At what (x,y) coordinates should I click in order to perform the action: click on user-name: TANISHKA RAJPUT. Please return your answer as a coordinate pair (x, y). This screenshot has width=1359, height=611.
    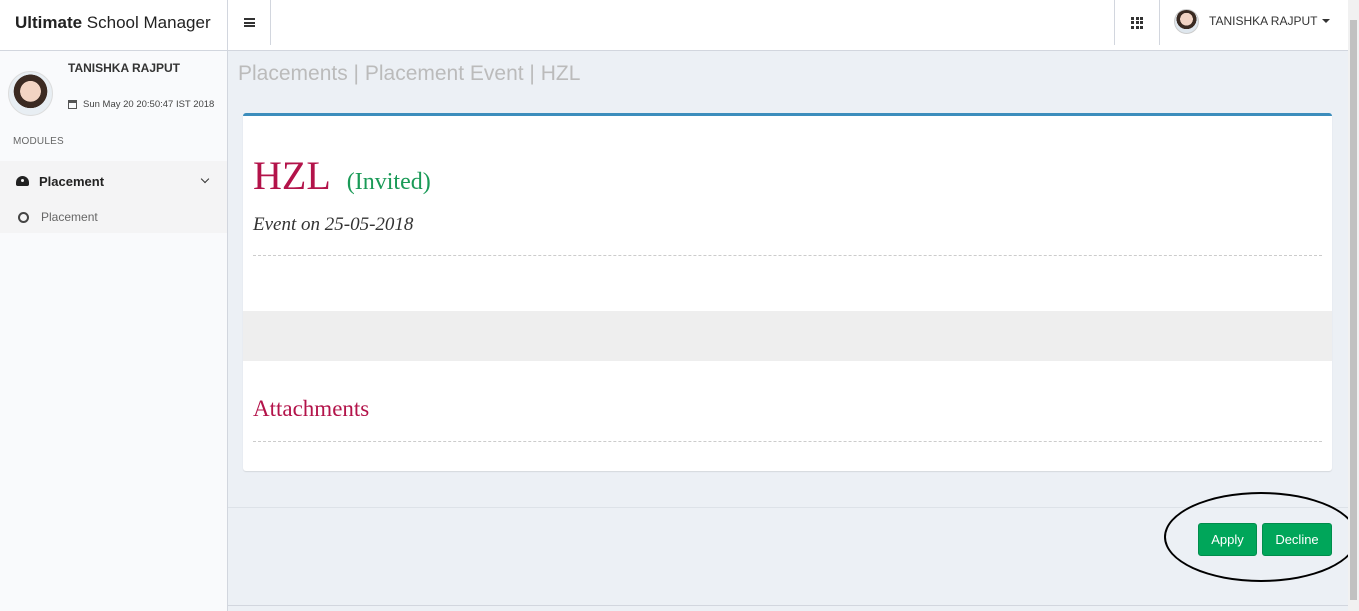
    Looking at the image, I should click on (1263, 21).